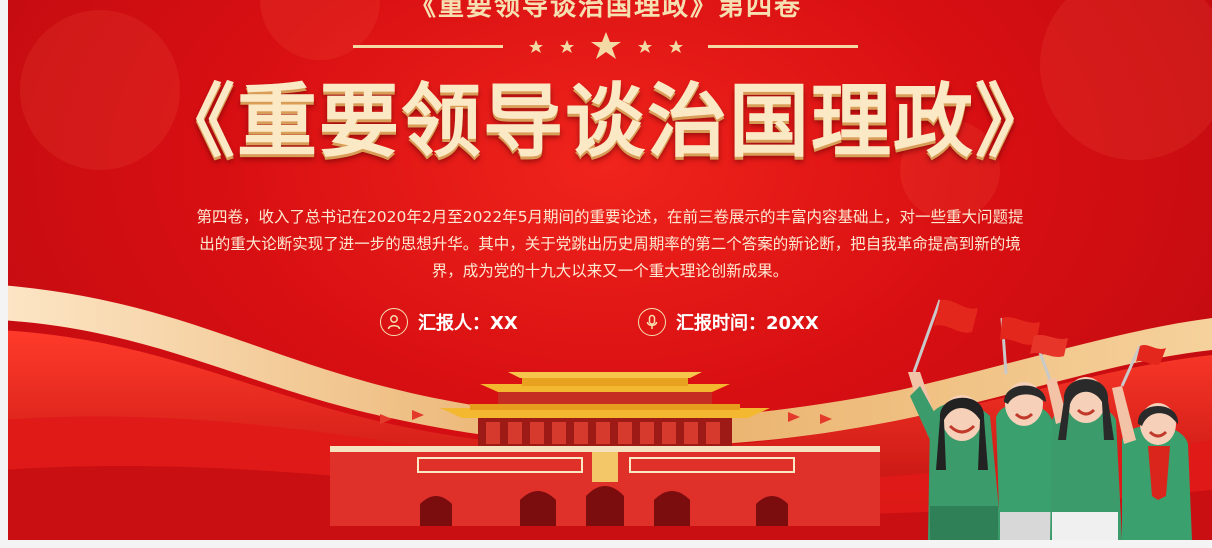 This screenshot has height=548, width=1212. I want to click on microphone-icon, so click(652, 322).